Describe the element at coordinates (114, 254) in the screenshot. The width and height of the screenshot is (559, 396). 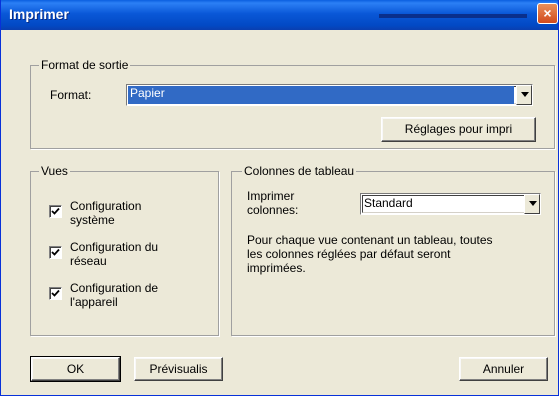
I see `network-config-label: Configuration du réseau` at that location.